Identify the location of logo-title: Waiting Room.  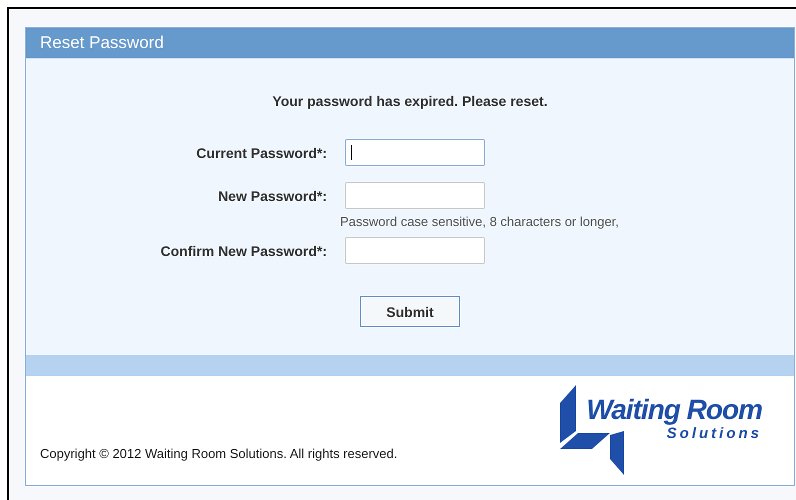
(674, 410).